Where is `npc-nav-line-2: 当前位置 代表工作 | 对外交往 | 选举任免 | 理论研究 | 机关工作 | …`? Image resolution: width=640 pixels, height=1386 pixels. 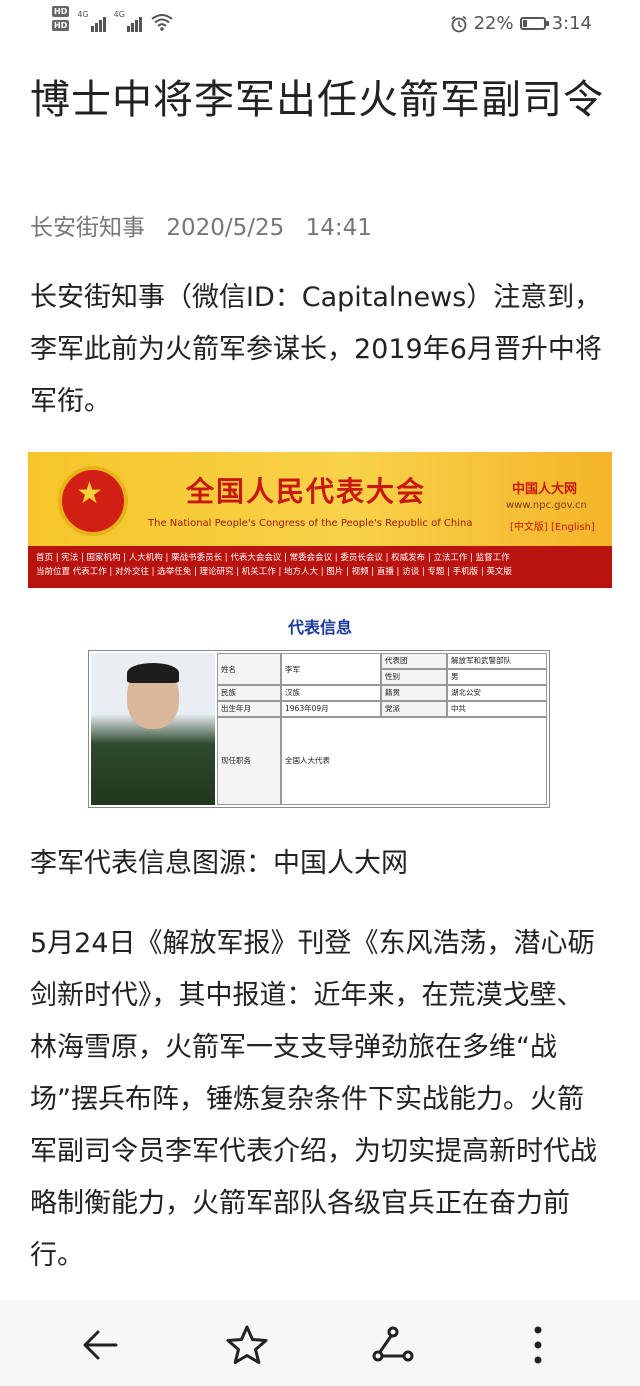
npc-nav-line-2: 当前位置 代表工作 | 对外交往 | 选举任免 | 理论研究 | 机关工作 | … is located at coordinates (274, 572).